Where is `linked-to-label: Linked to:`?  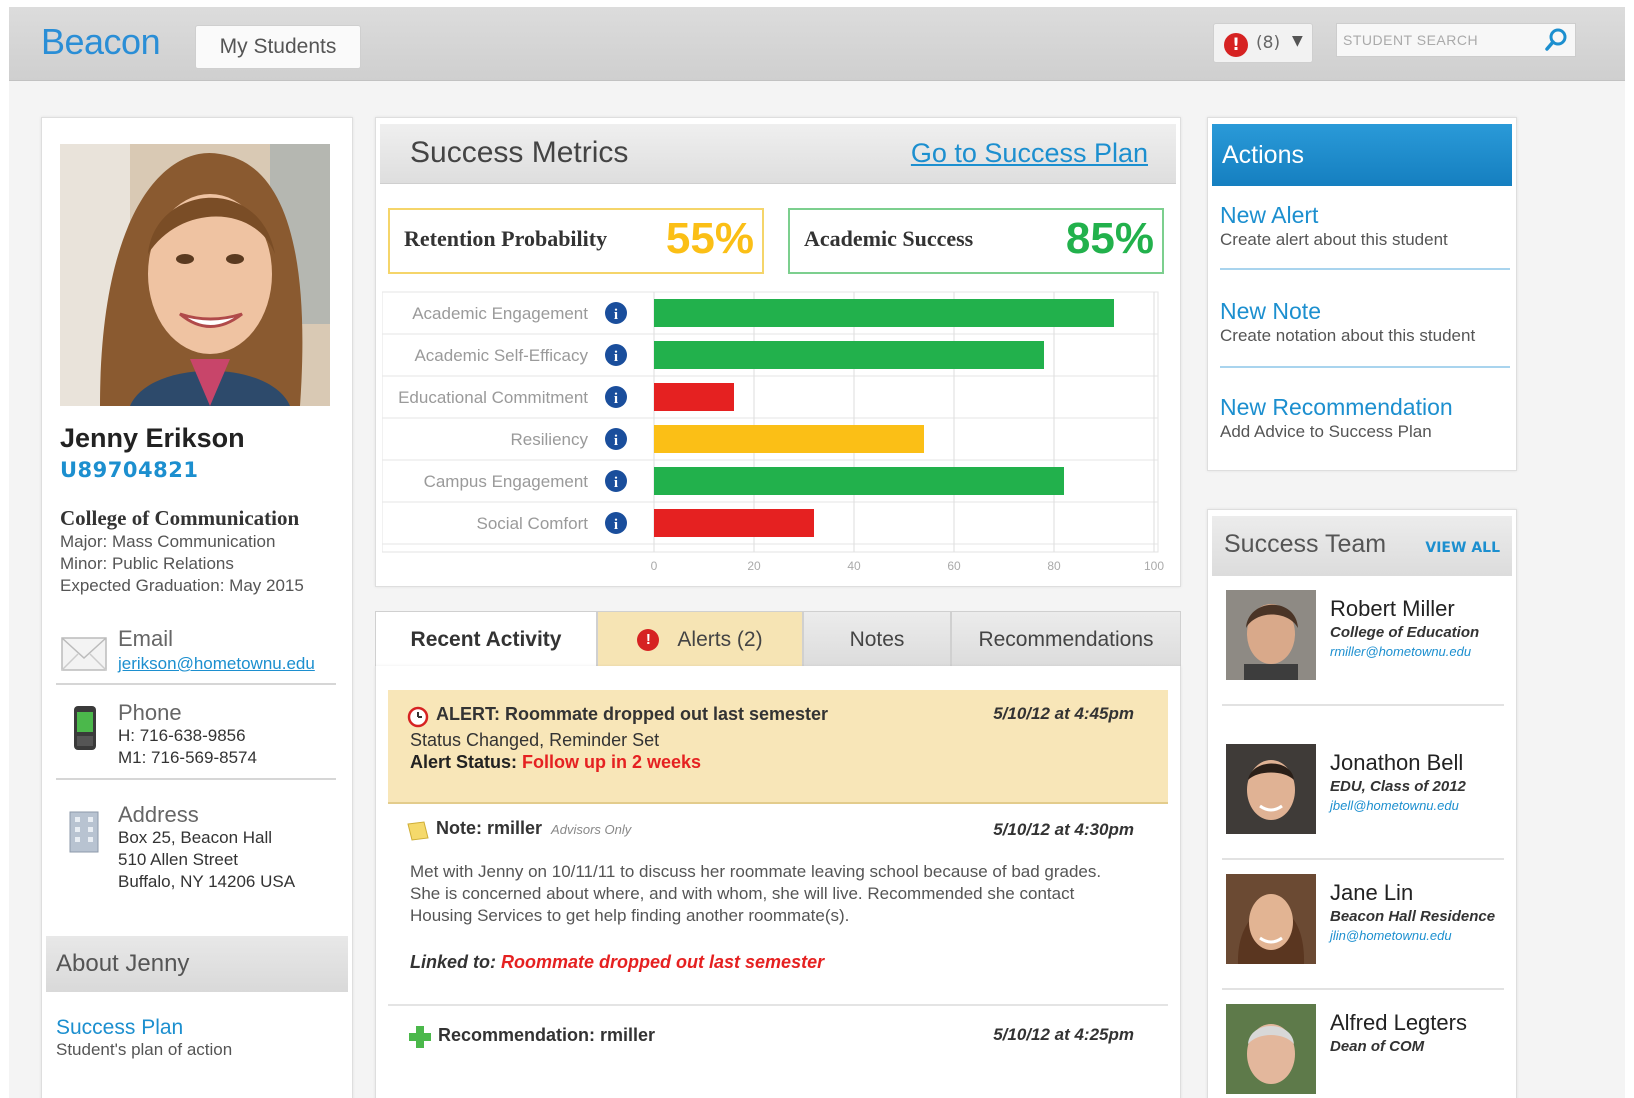
linked-to-label: Linked to: is located at coordinates (453, 962).